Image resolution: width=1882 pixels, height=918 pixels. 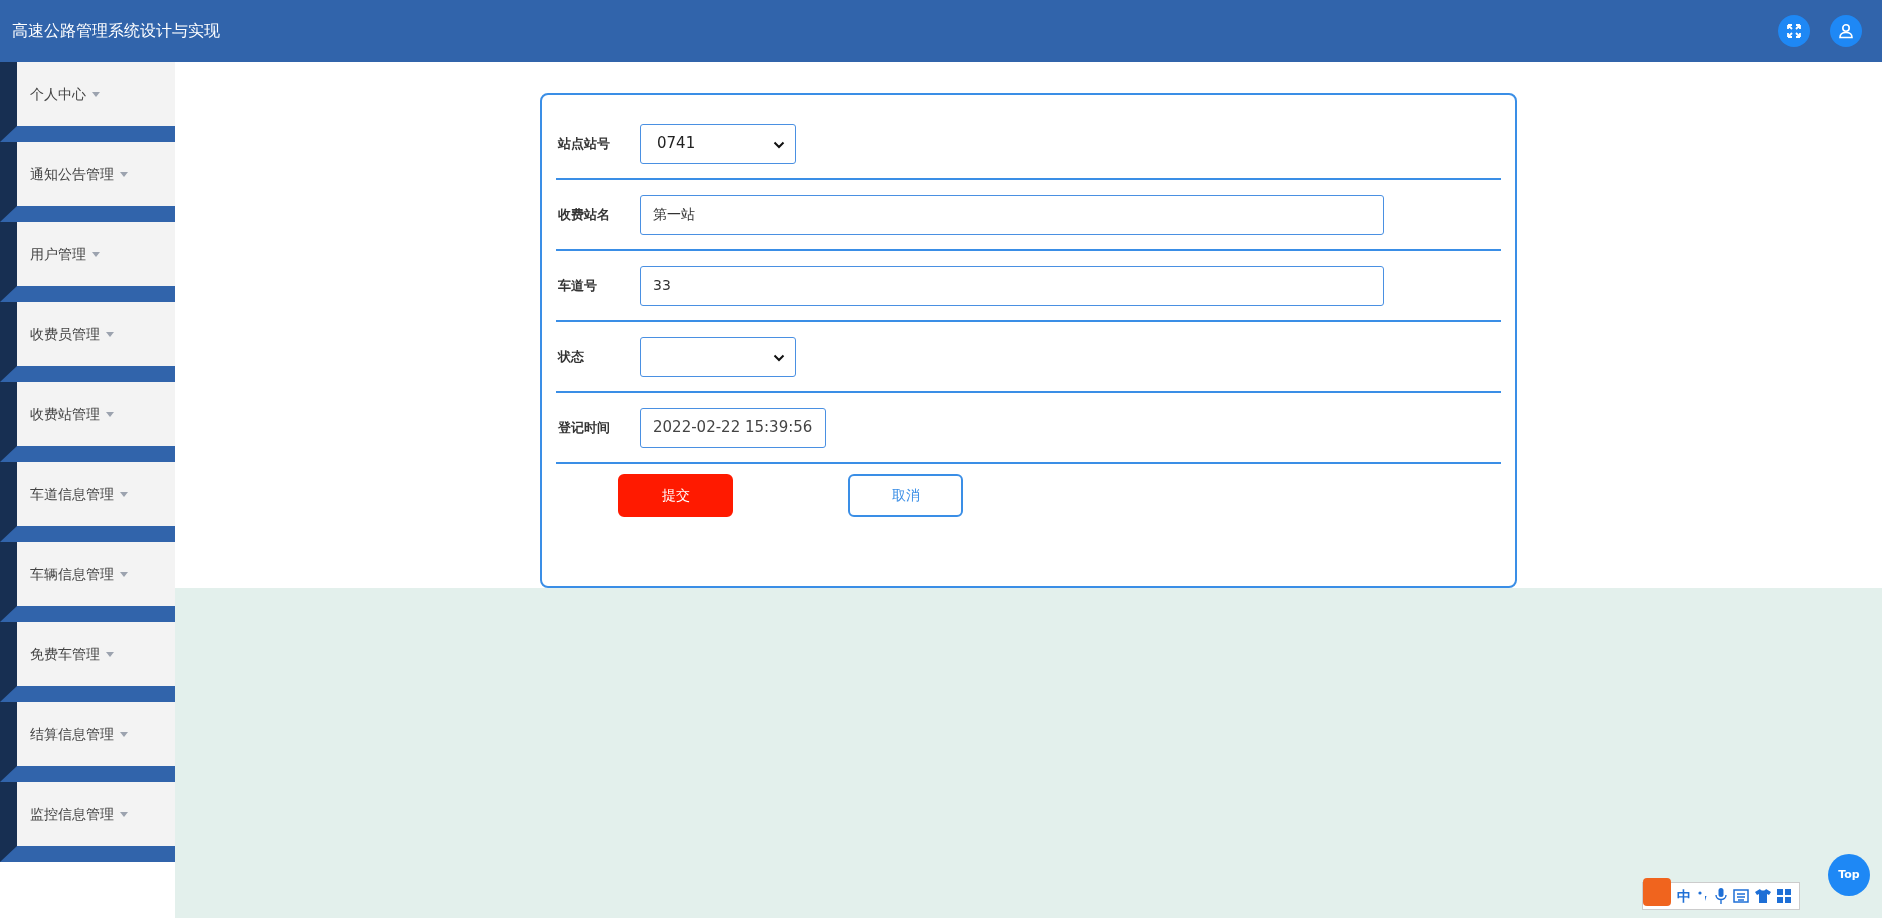 I want to click on field-label: 车道号, so click(x=577, y=285).